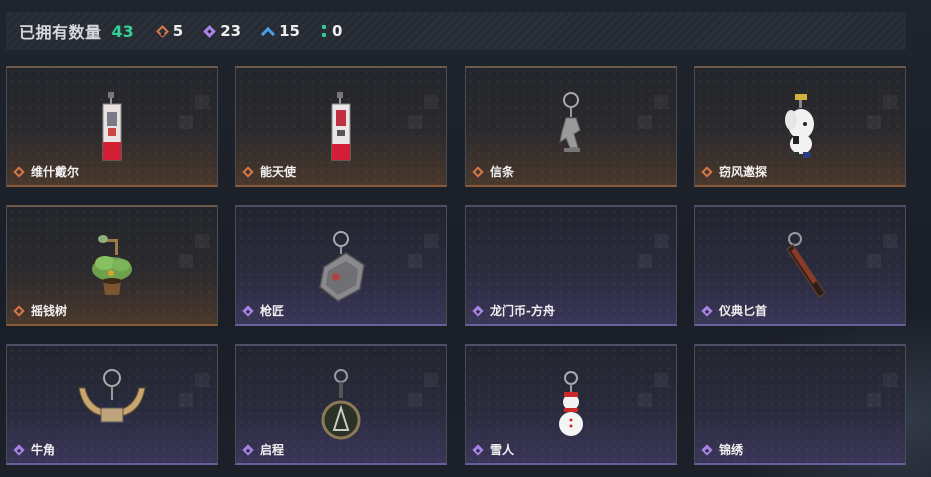 The width and height of the screenshot is (931, 477). I want to click on money-tree-charm-icon, so click(112, 265).